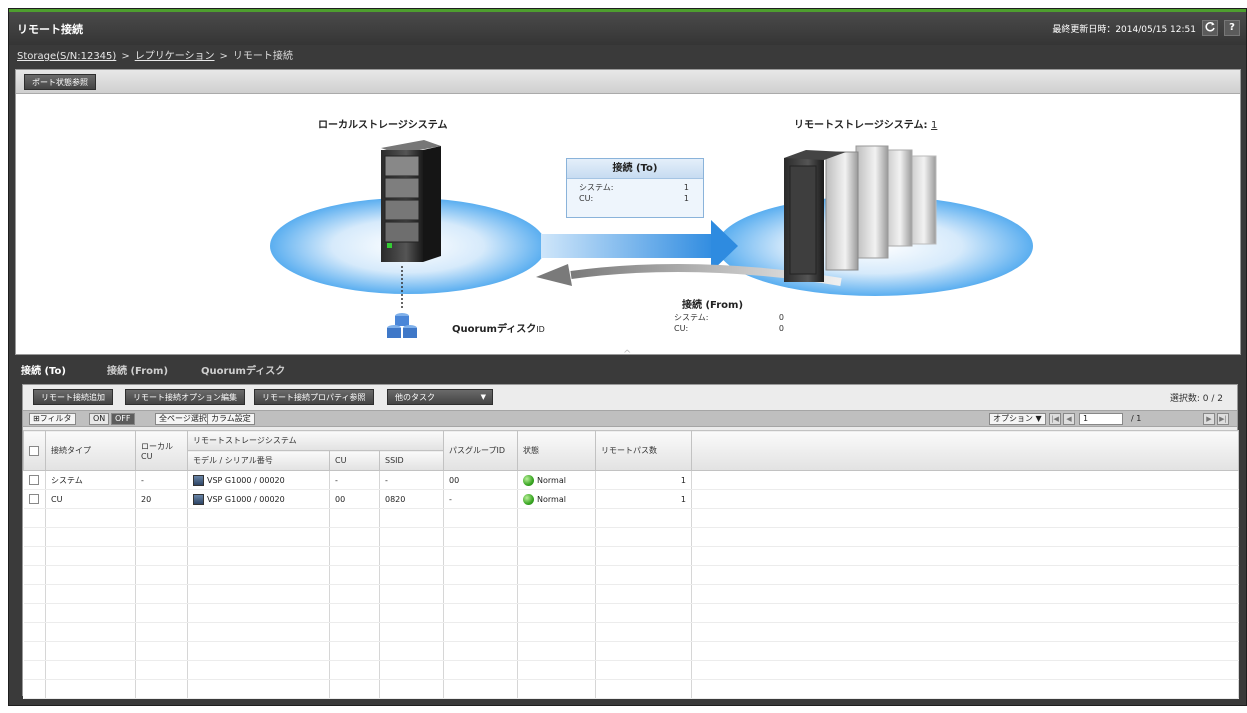 The height and width of the screenshot is (713, 1247). I want to click on quorum-disk-label: QuorumディスクID, so click(498, 327).